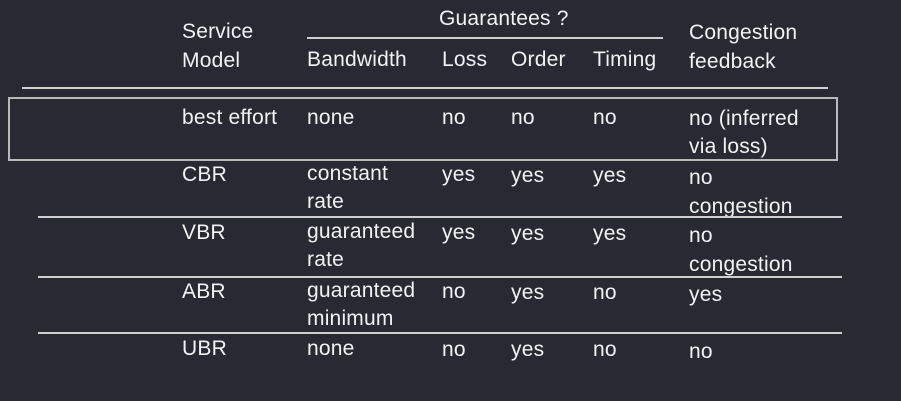 The width and height of the screenshot is (901, 401). Describe the element at coordinates (204, 291) in the screenshot. I see `cell-model: ABR` at that location.